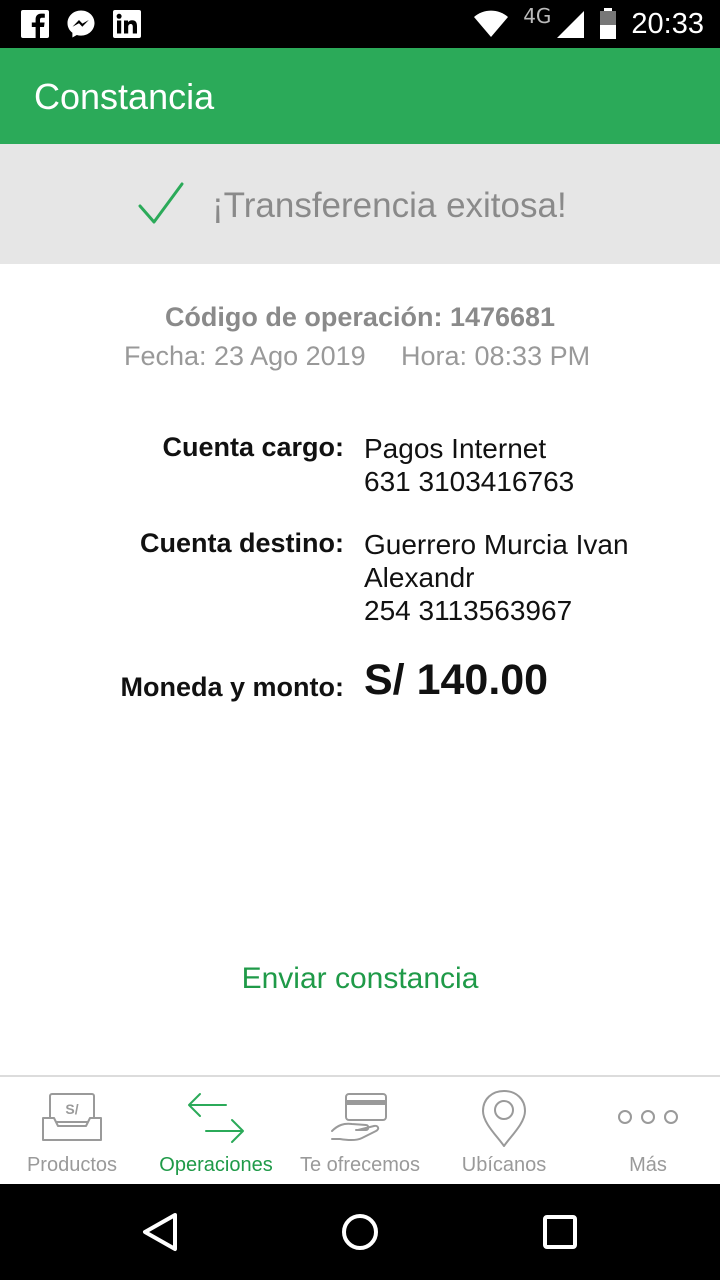  I want to click on hand-card-icon, so click(359, 1117).